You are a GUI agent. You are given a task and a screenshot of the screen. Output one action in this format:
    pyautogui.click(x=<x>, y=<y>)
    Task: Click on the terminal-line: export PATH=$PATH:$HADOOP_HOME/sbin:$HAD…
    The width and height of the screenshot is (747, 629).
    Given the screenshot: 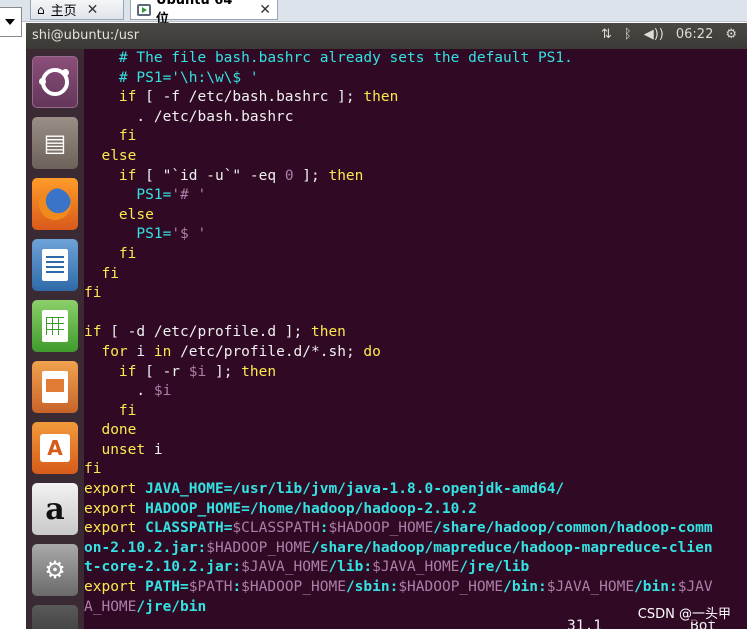 What is the action you would take?
    pyautogui.click(x=415, y=588)
    